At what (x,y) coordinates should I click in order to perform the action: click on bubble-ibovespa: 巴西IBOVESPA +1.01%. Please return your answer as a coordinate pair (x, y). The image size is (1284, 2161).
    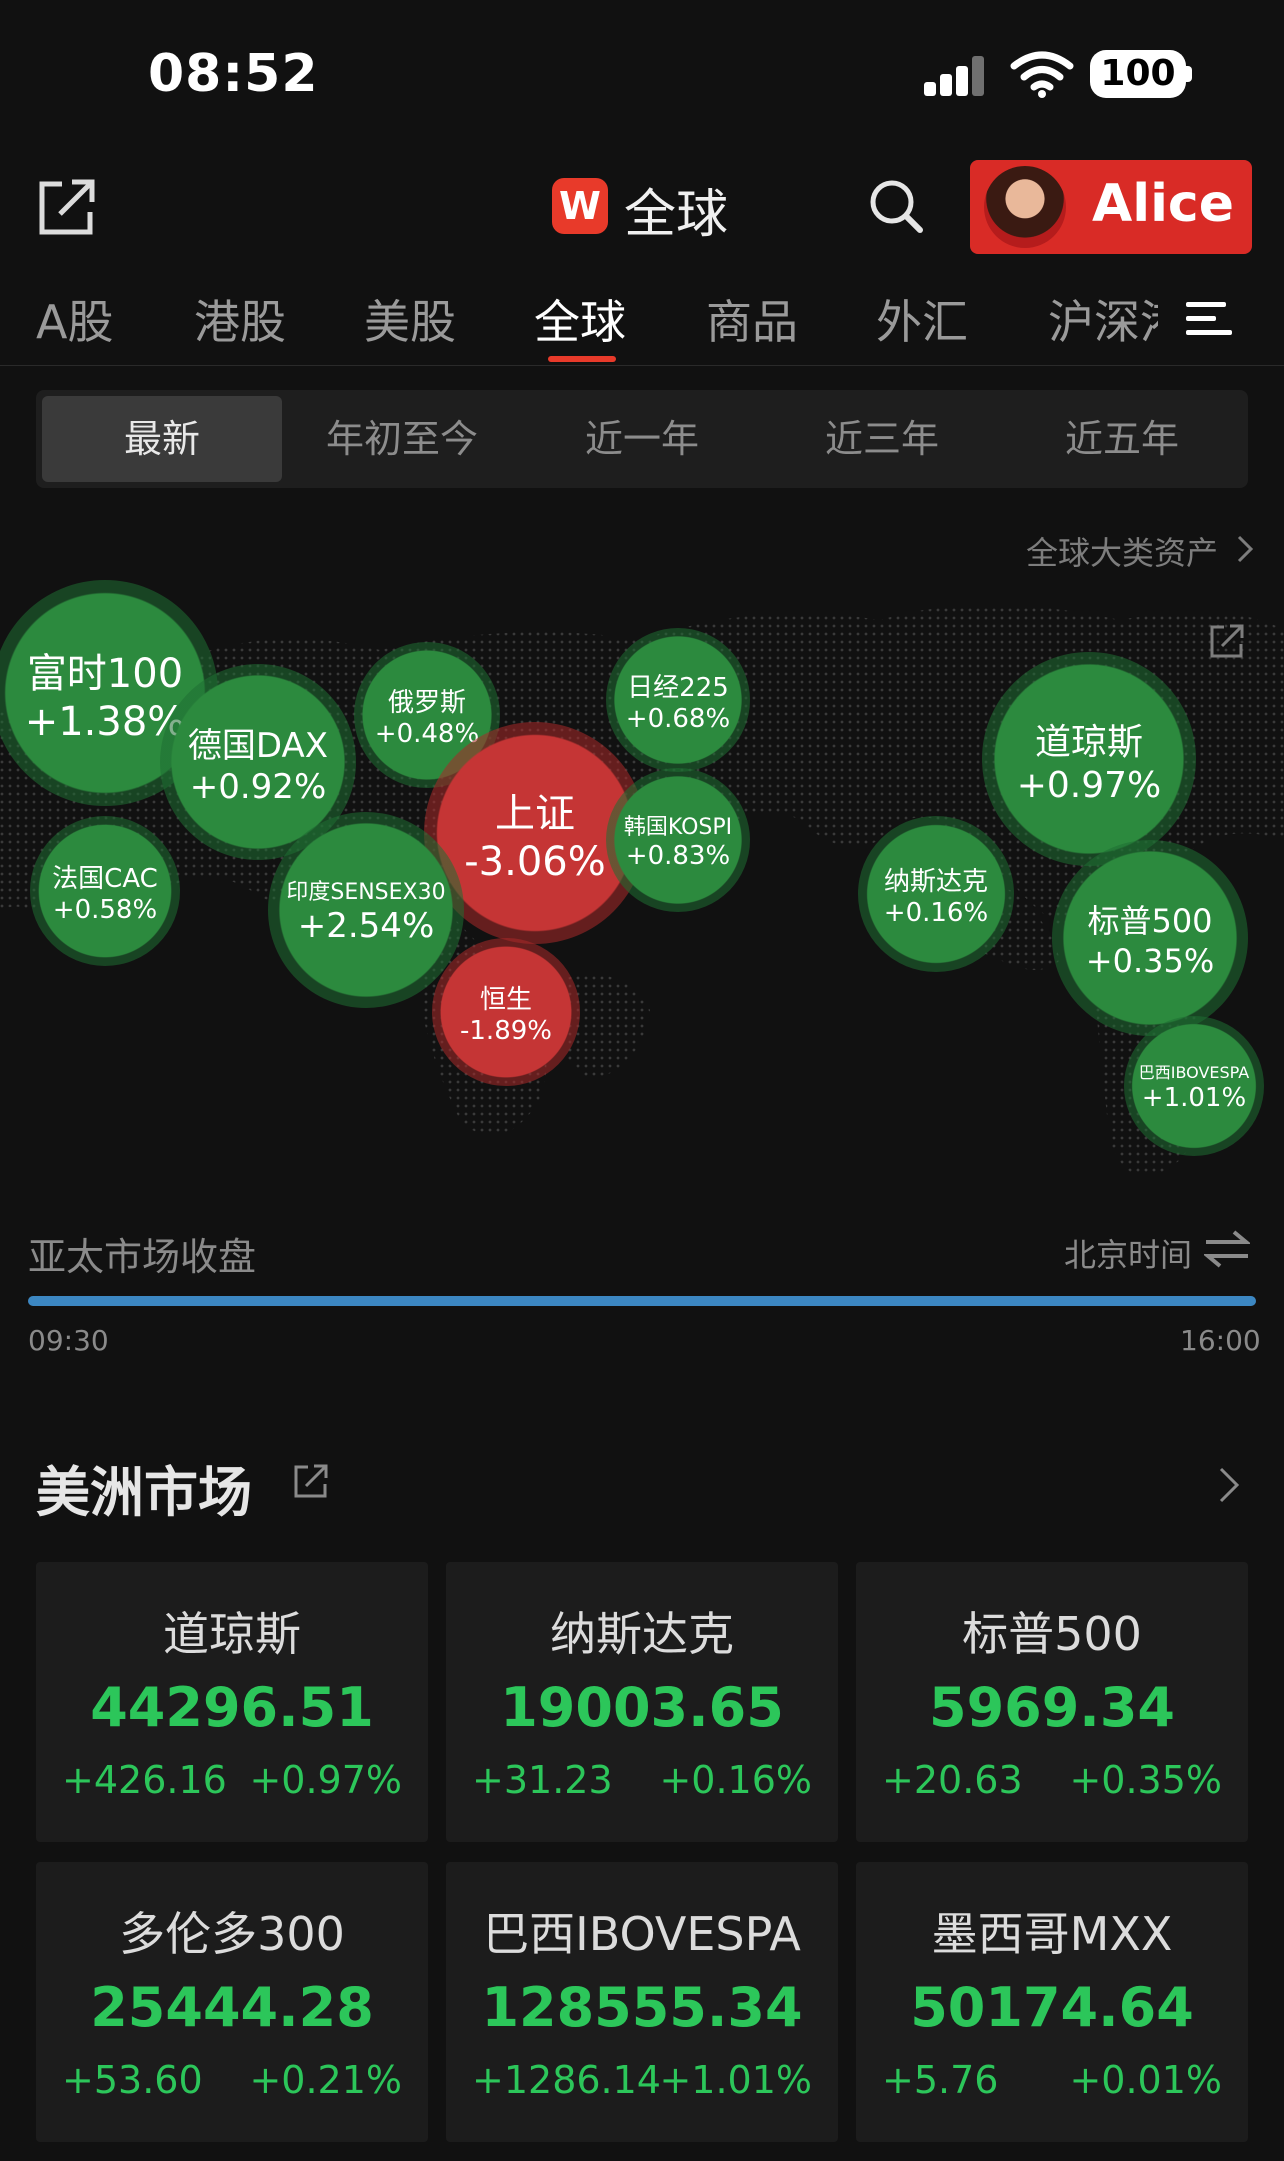
    Looking at the image, I should click on (1194, 1086).